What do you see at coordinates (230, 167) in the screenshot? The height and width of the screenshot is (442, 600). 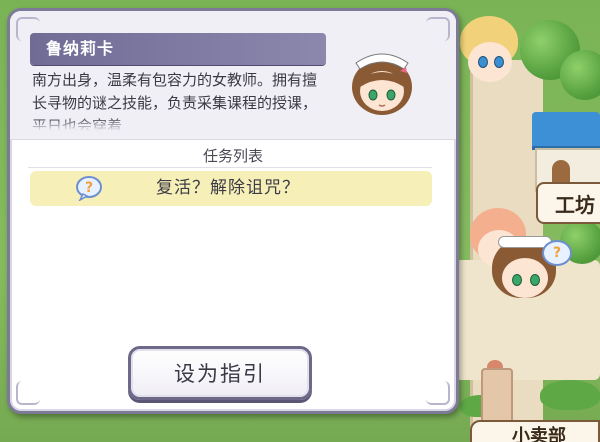 I see `divider` at bounding box center [230, 167].